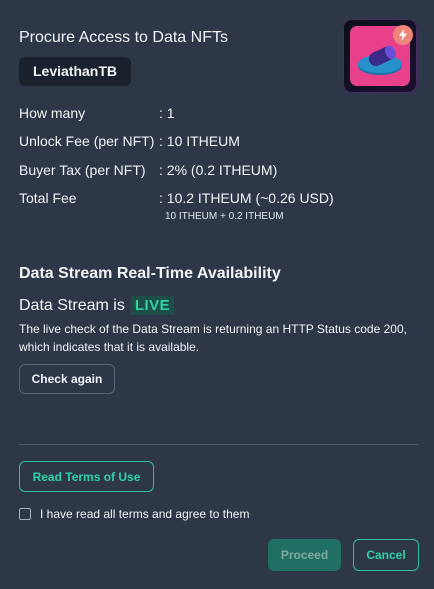  I want to click on cancel-button: Cancel, so click(386, 555).